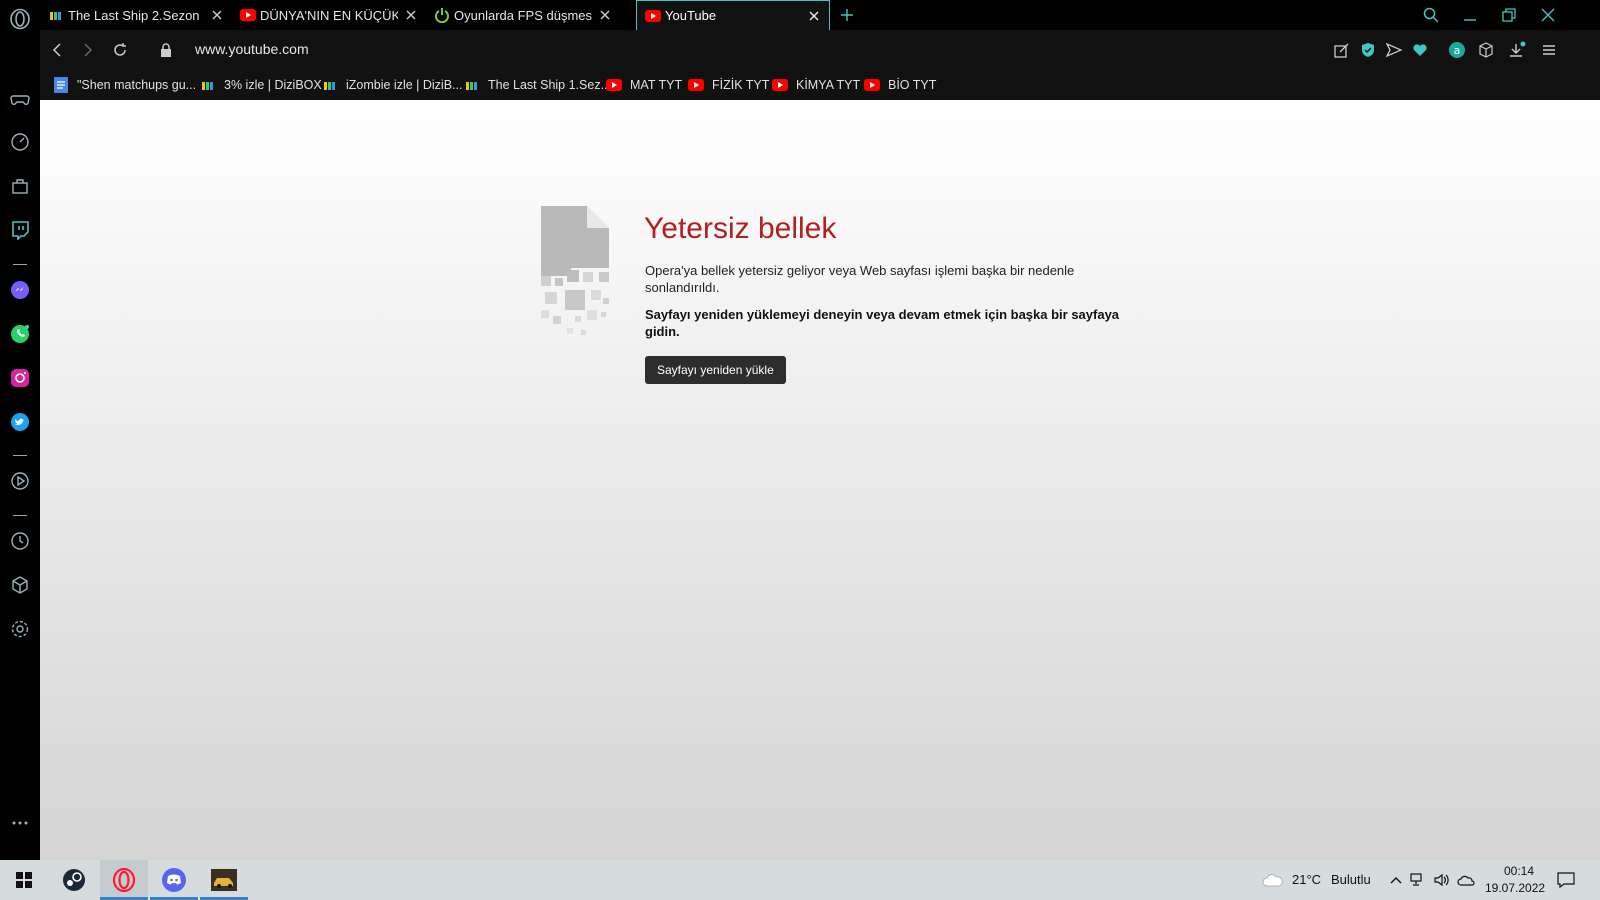  I want to click on bookmark-item: FİZİK TYT, so click(728, 85).